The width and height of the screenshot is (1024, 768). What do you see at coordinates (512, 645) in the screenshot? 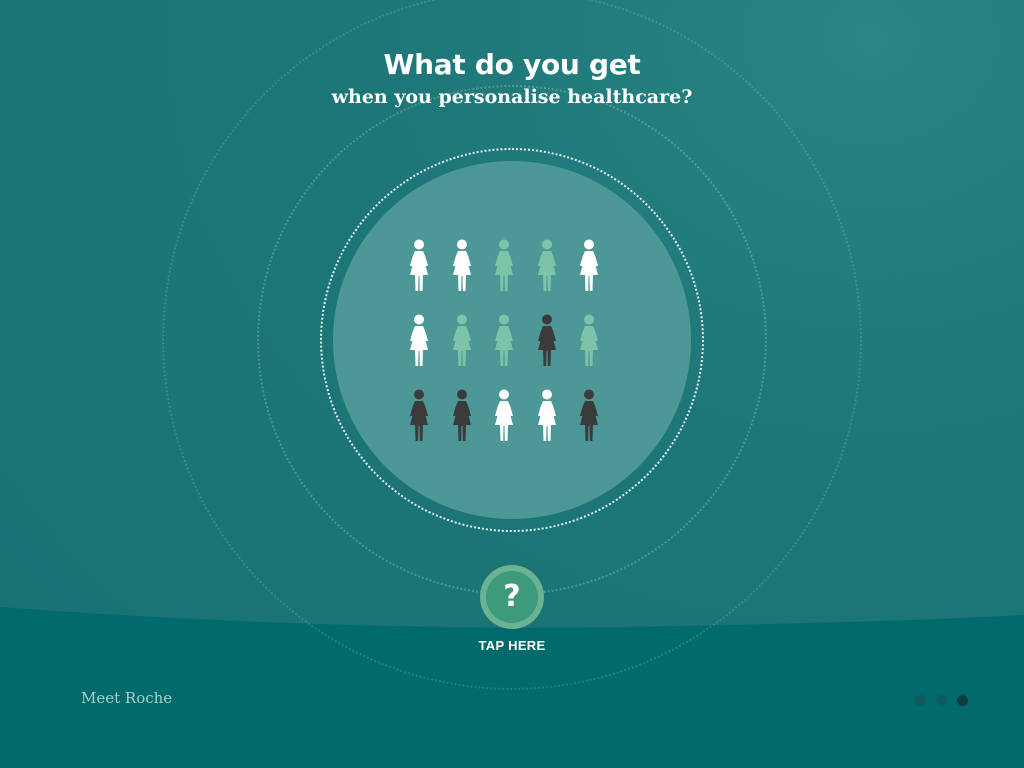
I see `tap-here-label: TAP HERE` at bounding box center [512, 645].